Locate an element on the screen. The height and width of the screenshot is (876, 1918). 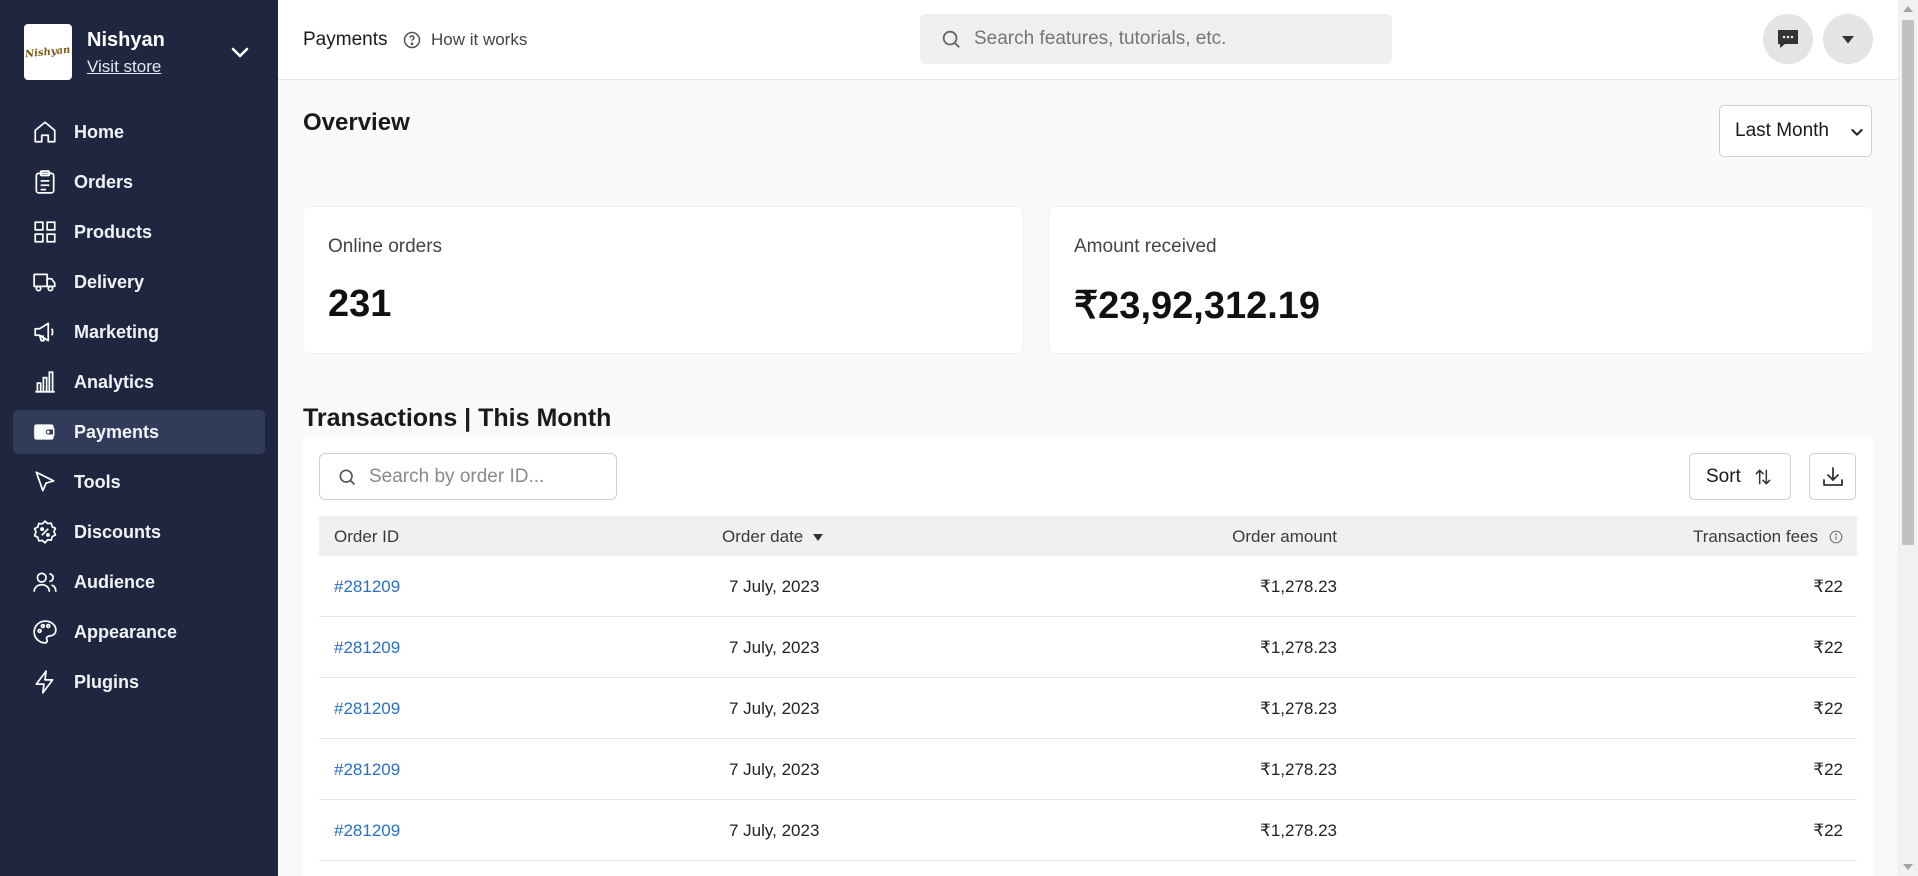
caret-down-icon is located at coordinates (1848, 40).